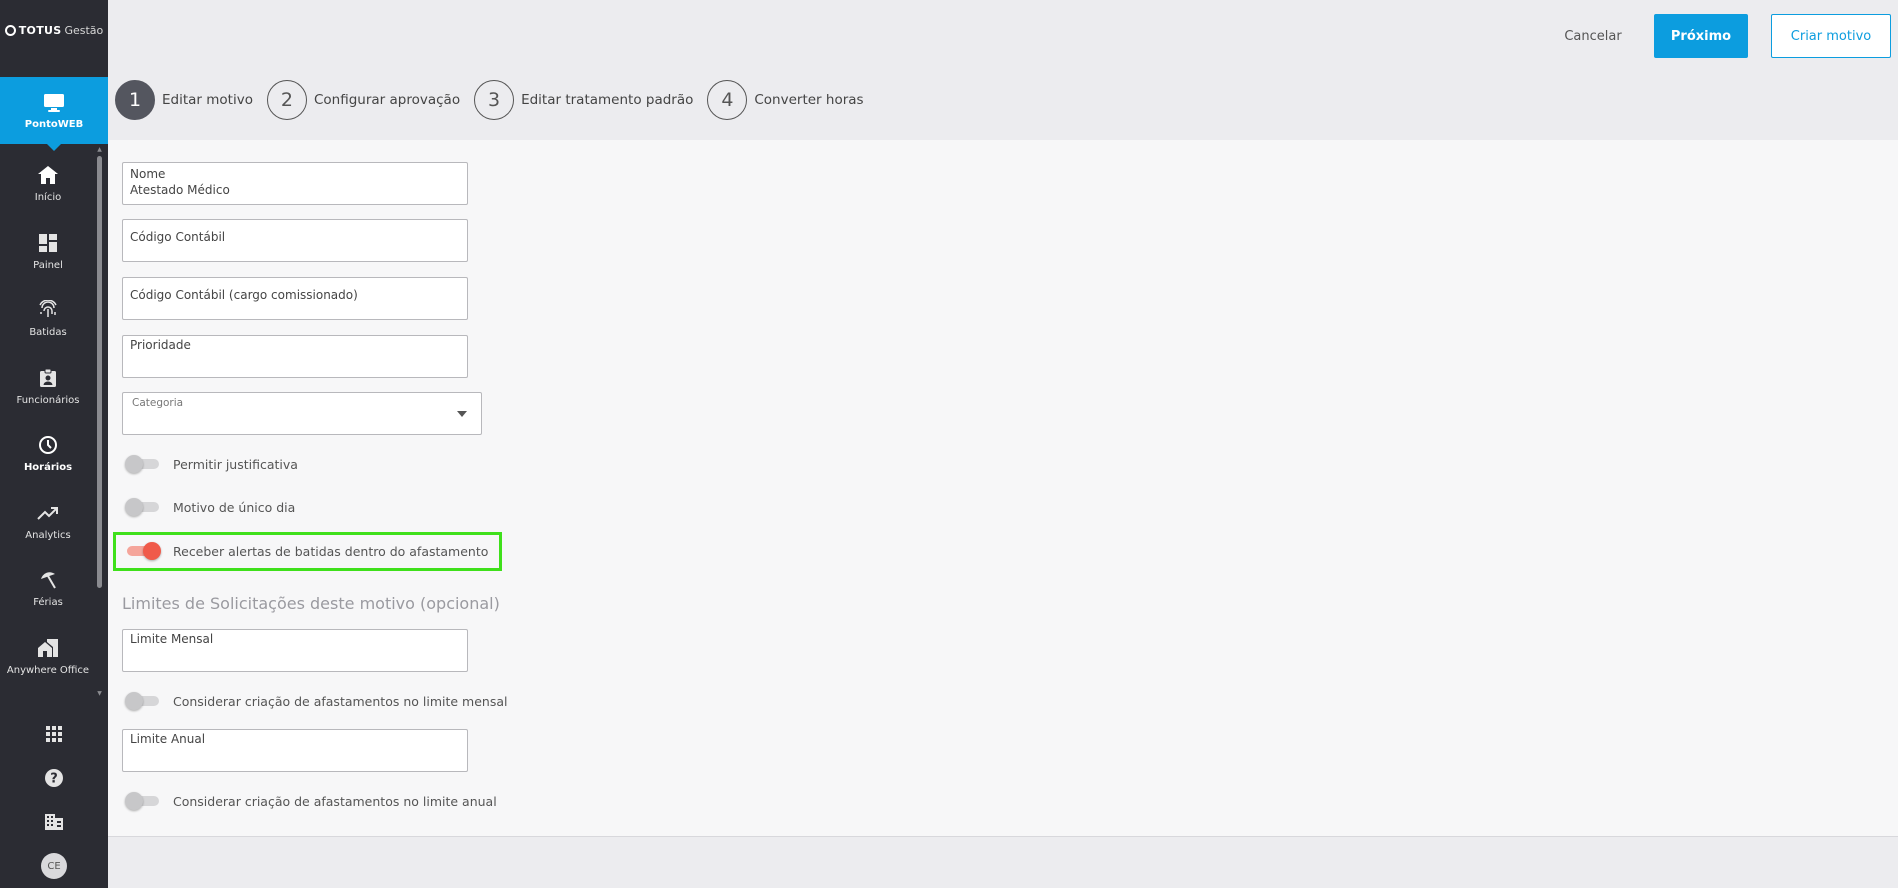  I want to click on unico-dia-label: Motivo de único dia, so click(234, 507).